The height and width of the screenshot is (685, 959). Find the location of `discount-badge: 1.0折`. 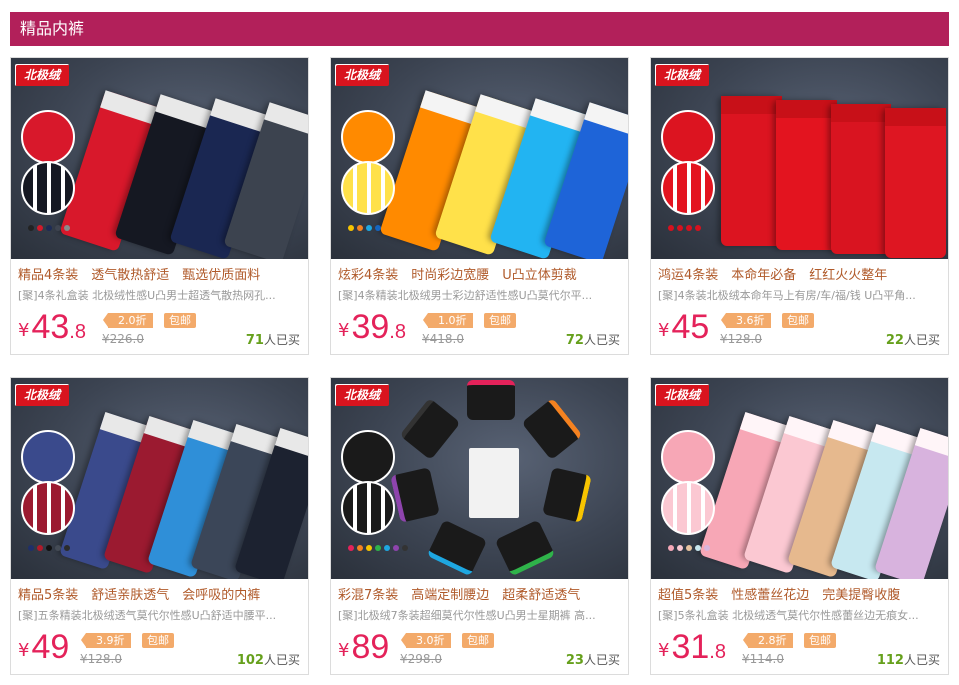

discount-badge: 1.0折 is located at coordinates (448, 320).